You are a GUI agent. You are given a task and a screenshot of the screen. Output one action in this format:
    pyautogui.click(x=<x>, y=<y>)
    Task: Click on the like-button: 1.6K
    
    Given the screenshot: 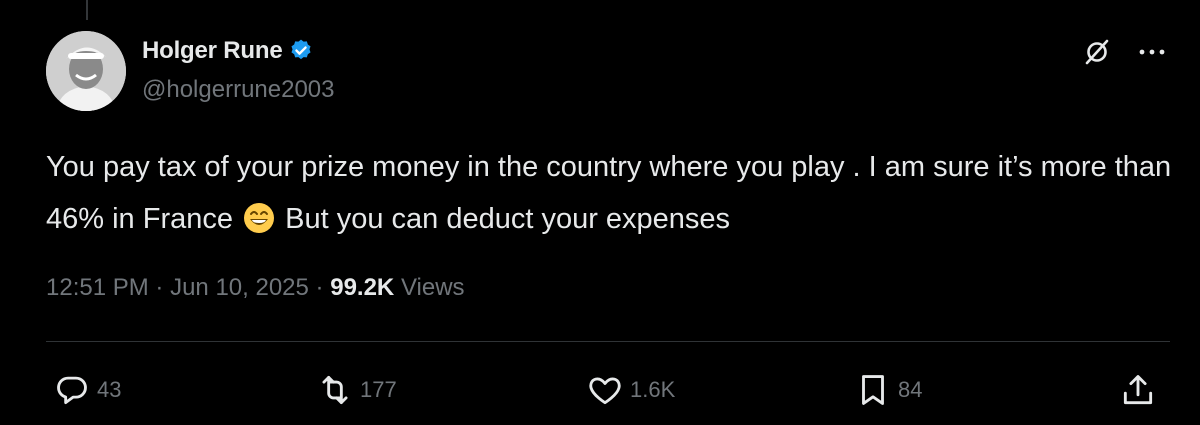 What is the action you would take?
    pyautogui.click(x=630, y=390)
    